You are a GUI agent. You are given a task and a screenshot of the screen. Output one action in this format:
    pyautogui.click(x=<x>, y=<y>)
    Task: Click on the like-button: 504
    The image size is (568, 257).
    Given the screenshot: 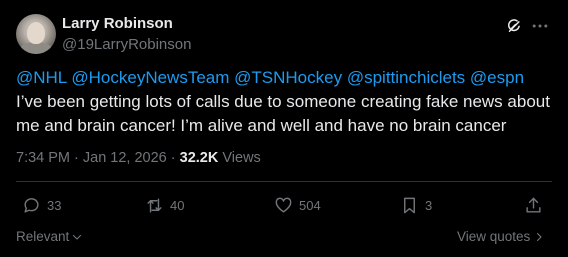 What is the action you would take?
    pyautogui.click(x=297, y=205)
    